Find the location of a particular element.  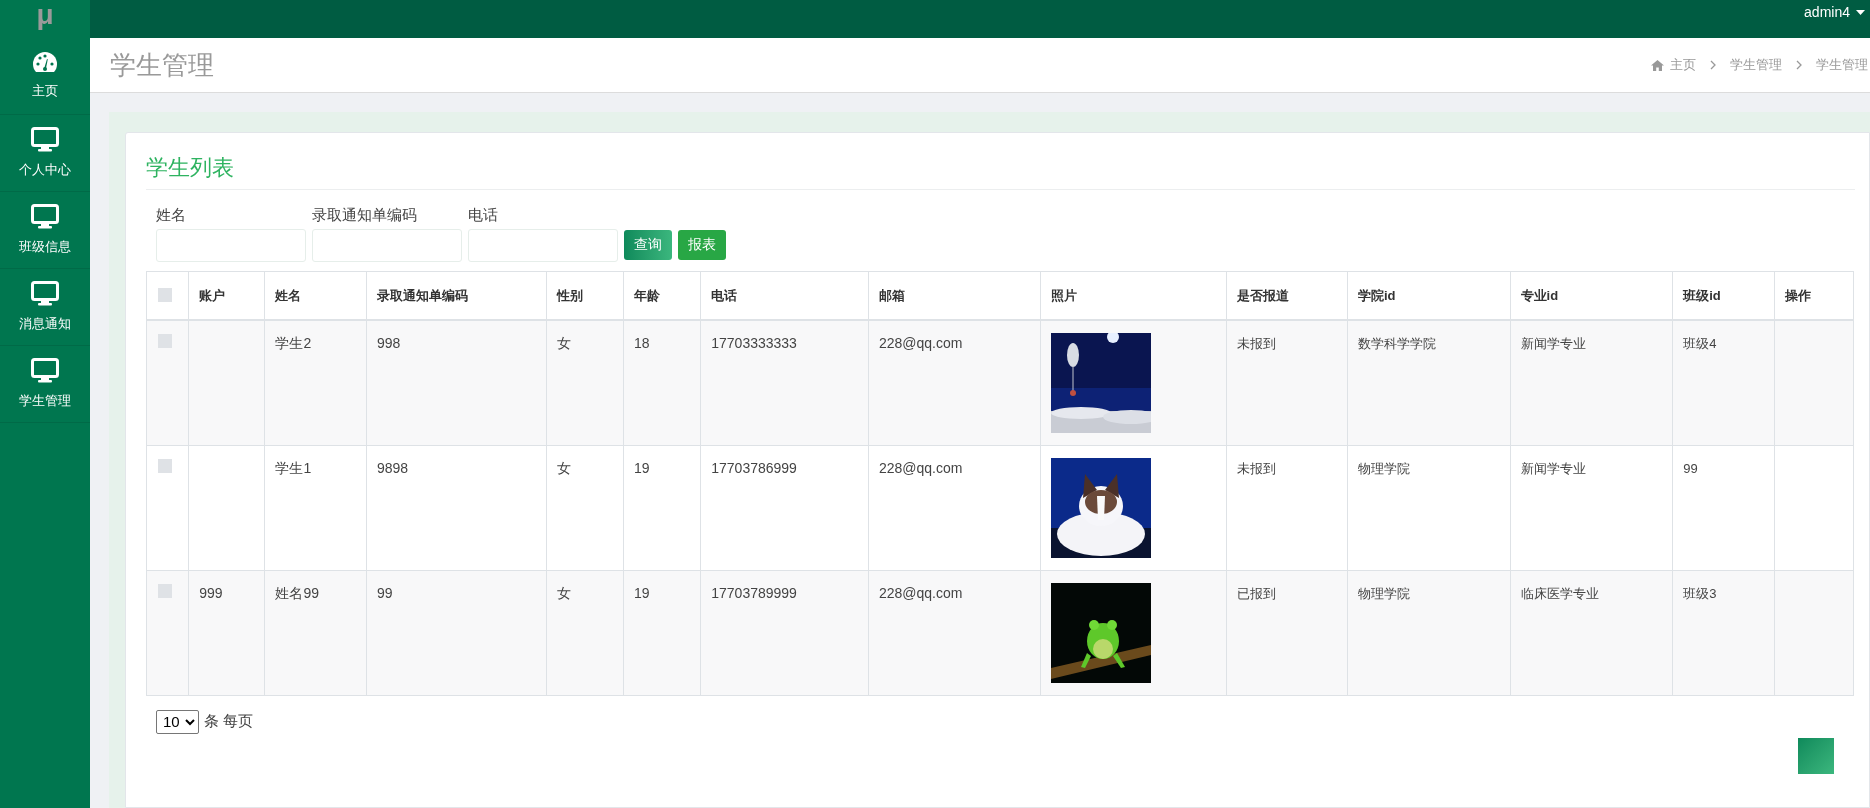

field-label: 姓名 is located at coordinates (171, 215).